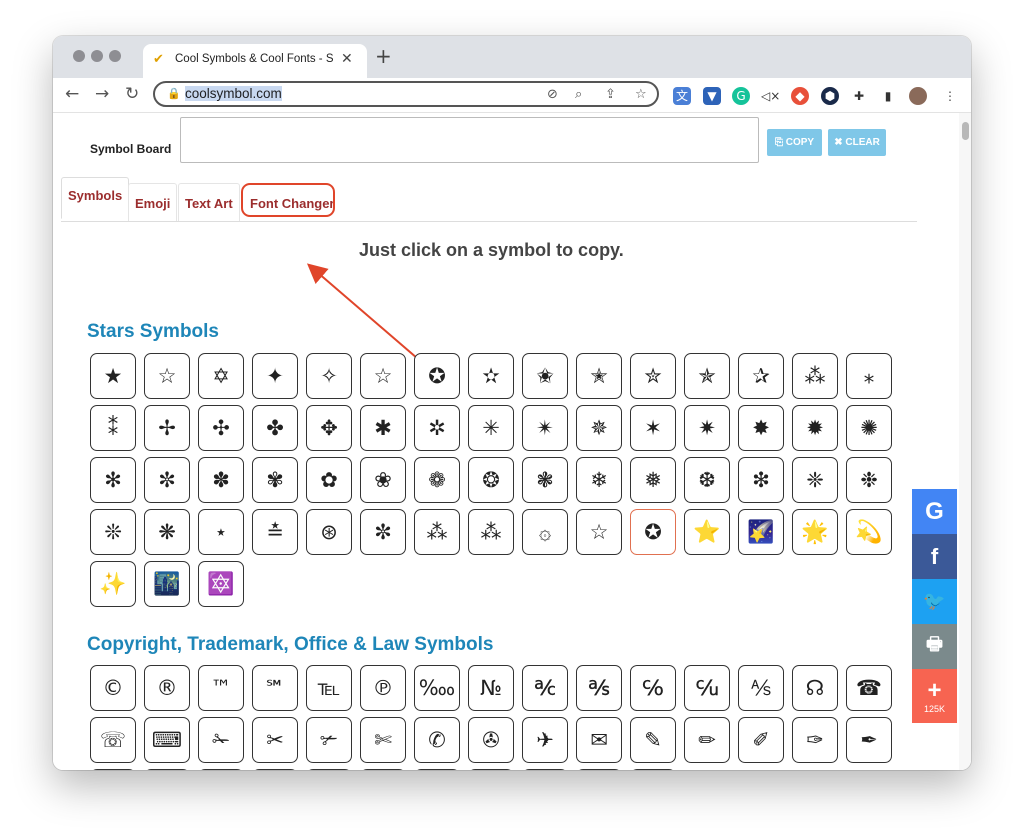 The image size is (1024, 840). I want to click on search-icon: ⌕, so click(578, 94).